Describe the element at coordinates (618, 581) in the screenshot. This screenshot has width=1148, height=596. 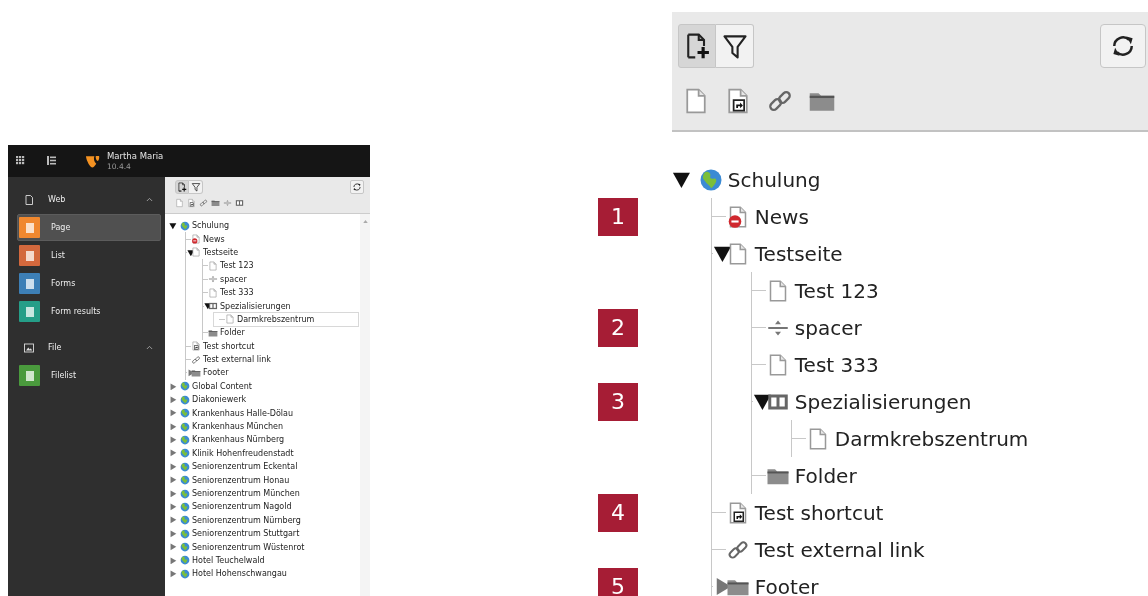
I see `number-badge: 5` at that location.